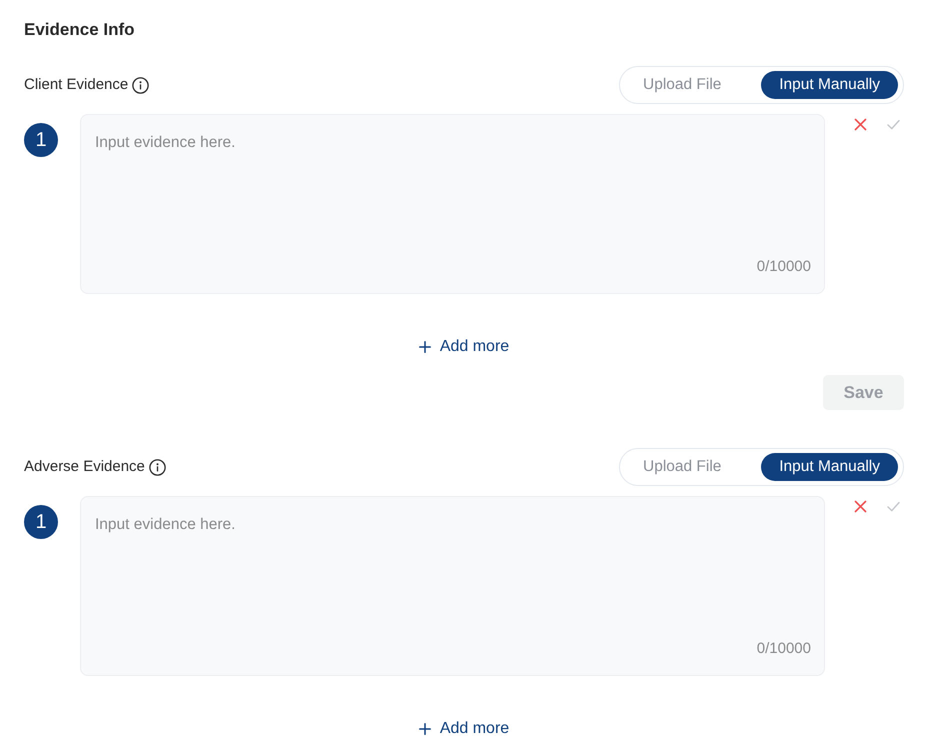 The width and height of the screenshot is (930, 752). I want to click on section-heading: Evidence Info, so click(80, 30).